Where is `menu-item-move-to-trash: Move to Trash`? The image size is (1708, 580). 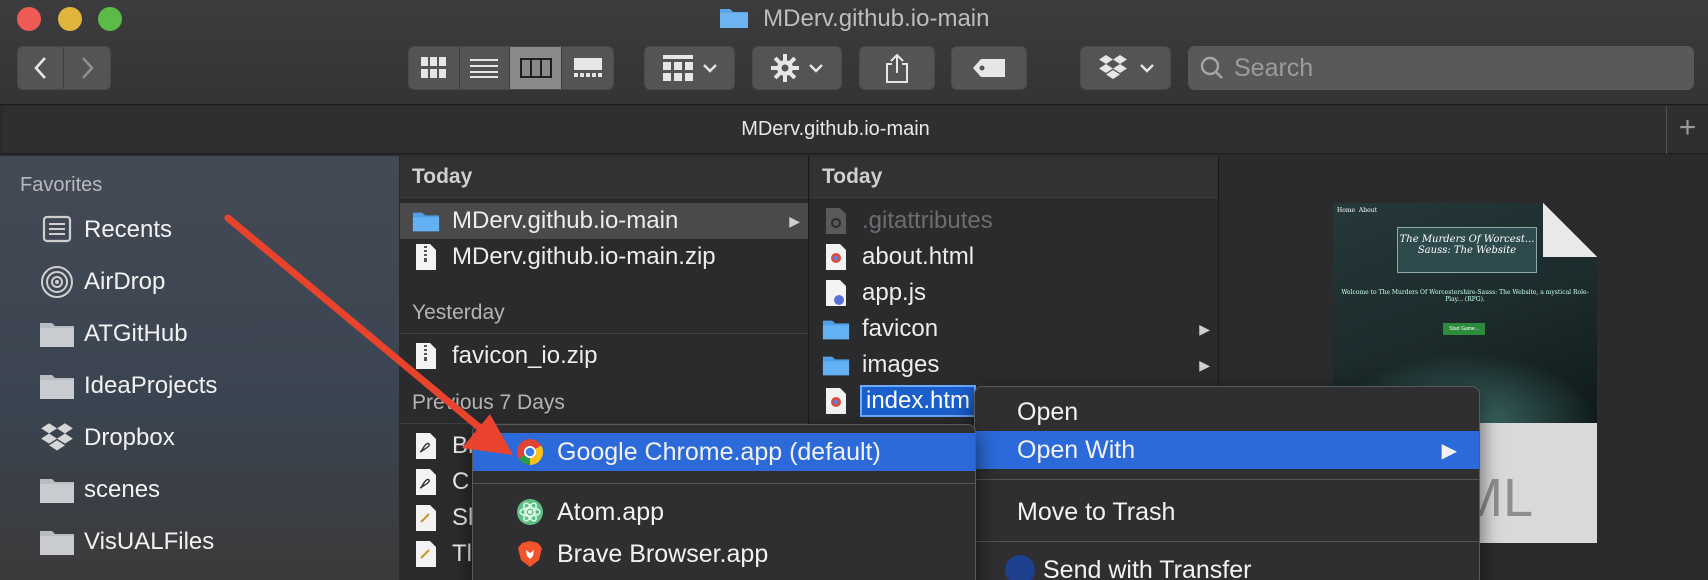
menu-item-move-to-trash: Move to Trash is located at coordinates (1227, 512).